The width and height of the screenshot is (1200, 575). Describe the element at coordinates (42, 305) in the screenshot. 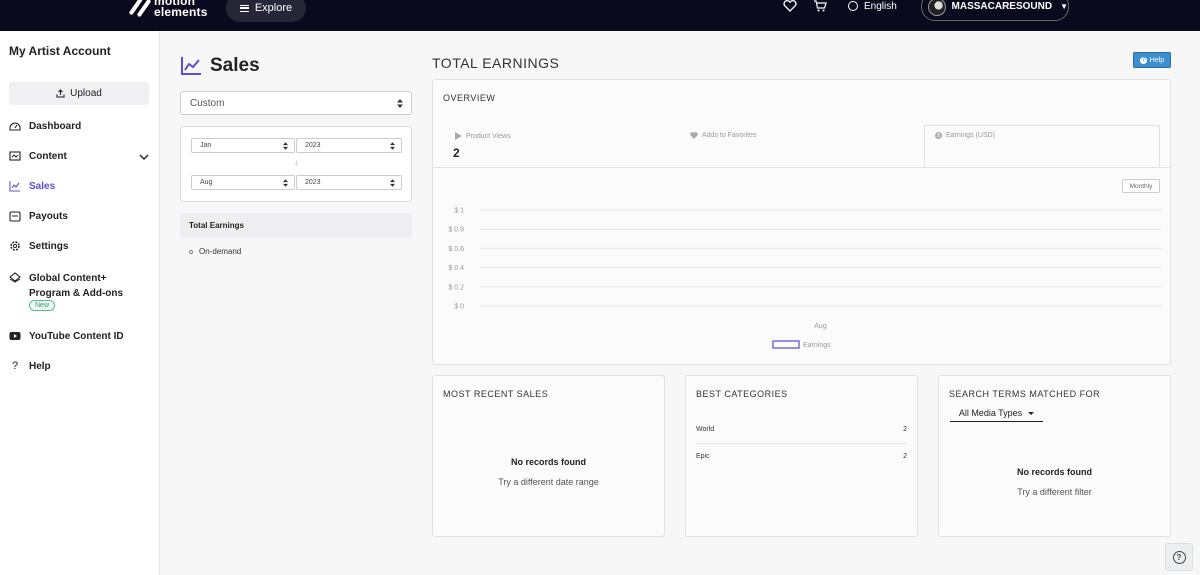

I see `new-badge: New` at that location.